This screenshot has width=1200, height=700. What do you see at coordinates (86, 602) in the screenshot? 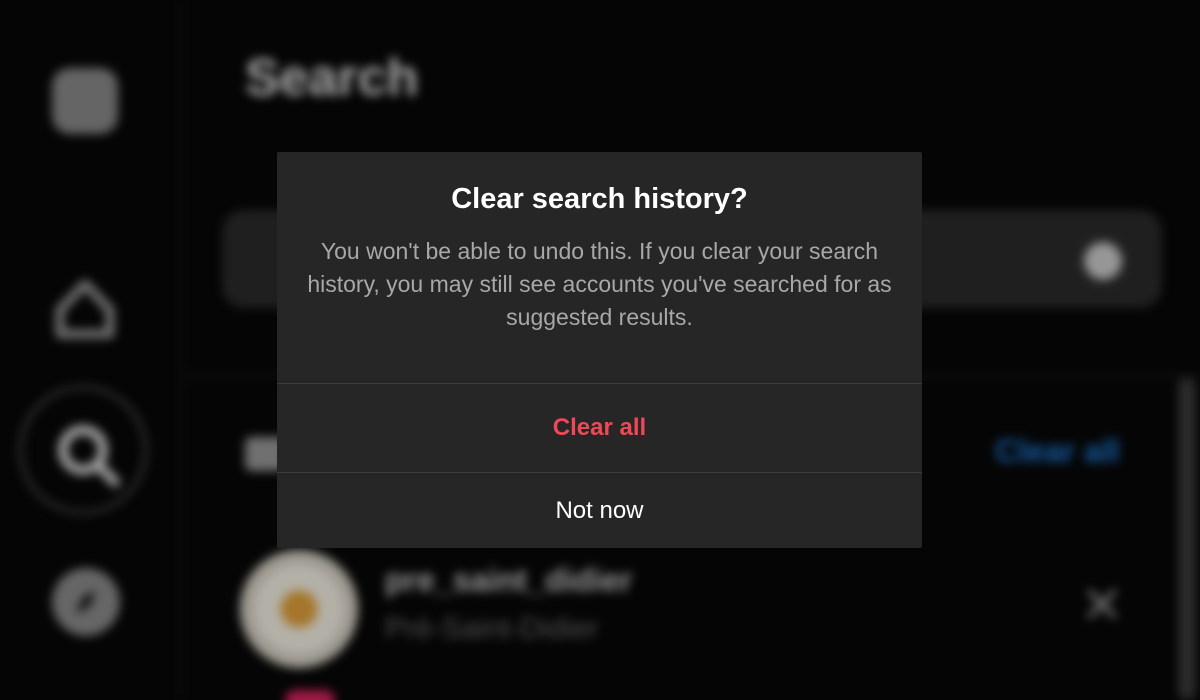
I see `compass-icon` at bounding box center [86, 602].